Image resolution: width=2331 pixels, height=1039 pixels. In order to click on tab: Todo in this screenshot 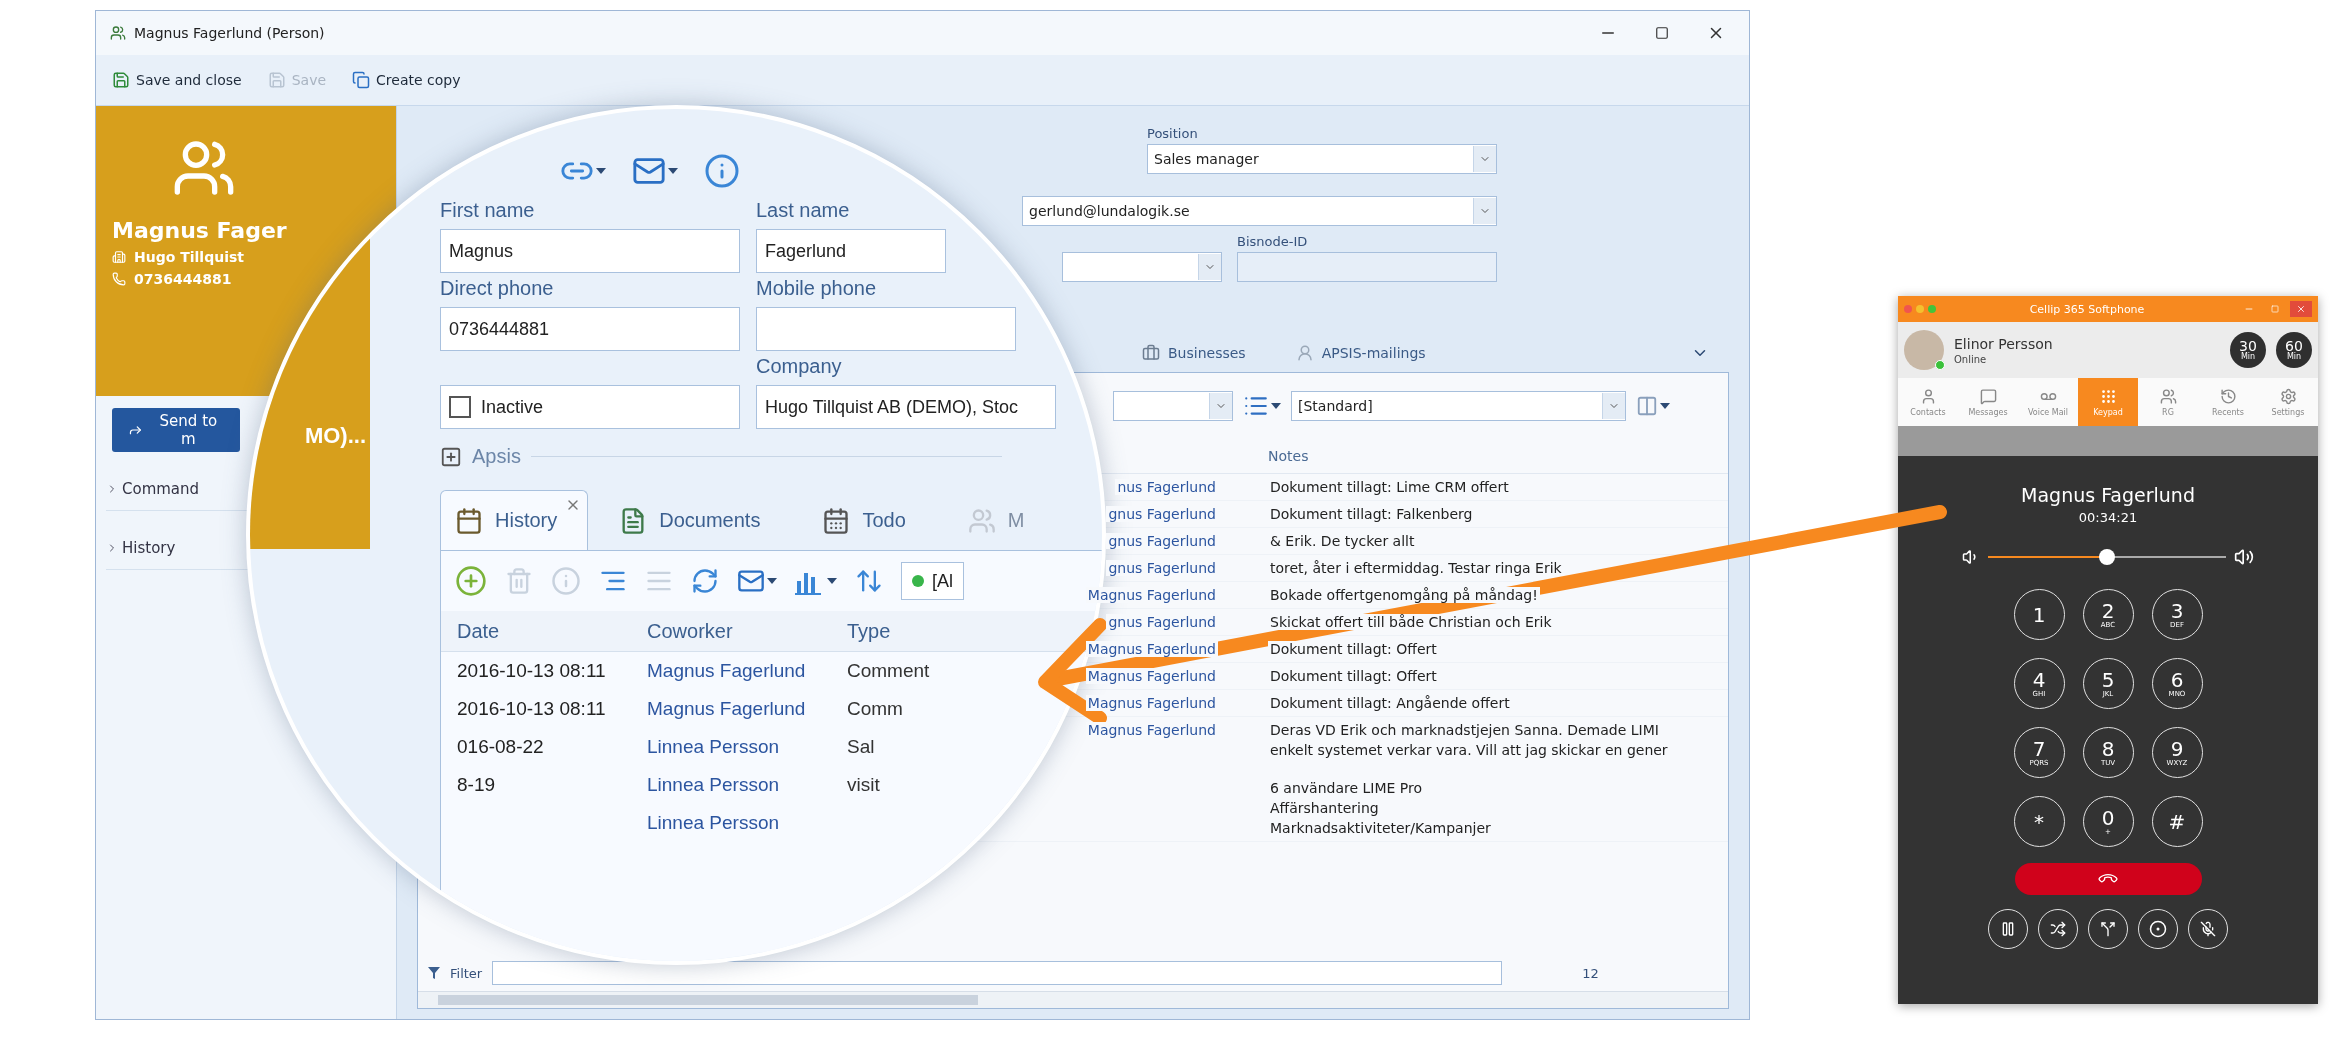, I will do `click(872, 520)`.